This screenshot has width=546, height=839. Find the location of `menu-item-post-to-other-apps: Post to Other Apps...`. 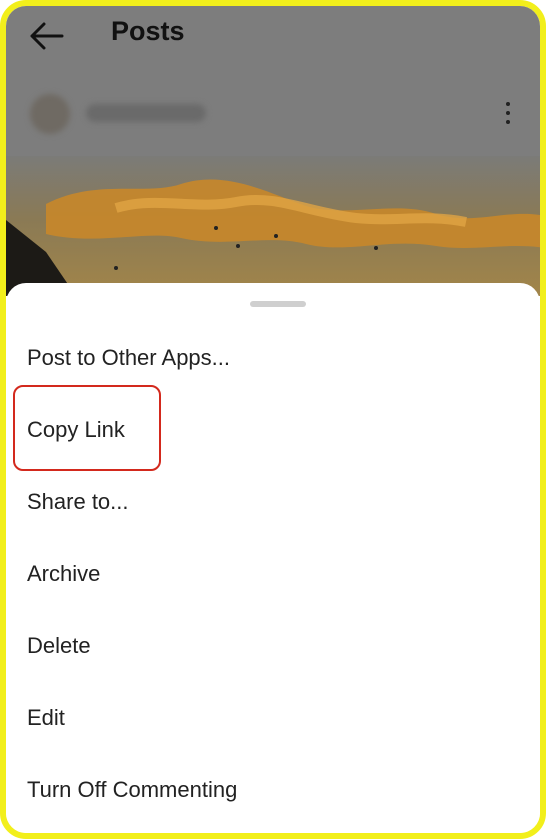

menu-item-post-to-other-apps: Post to Other Apps... is located at coordinates (128, 358).